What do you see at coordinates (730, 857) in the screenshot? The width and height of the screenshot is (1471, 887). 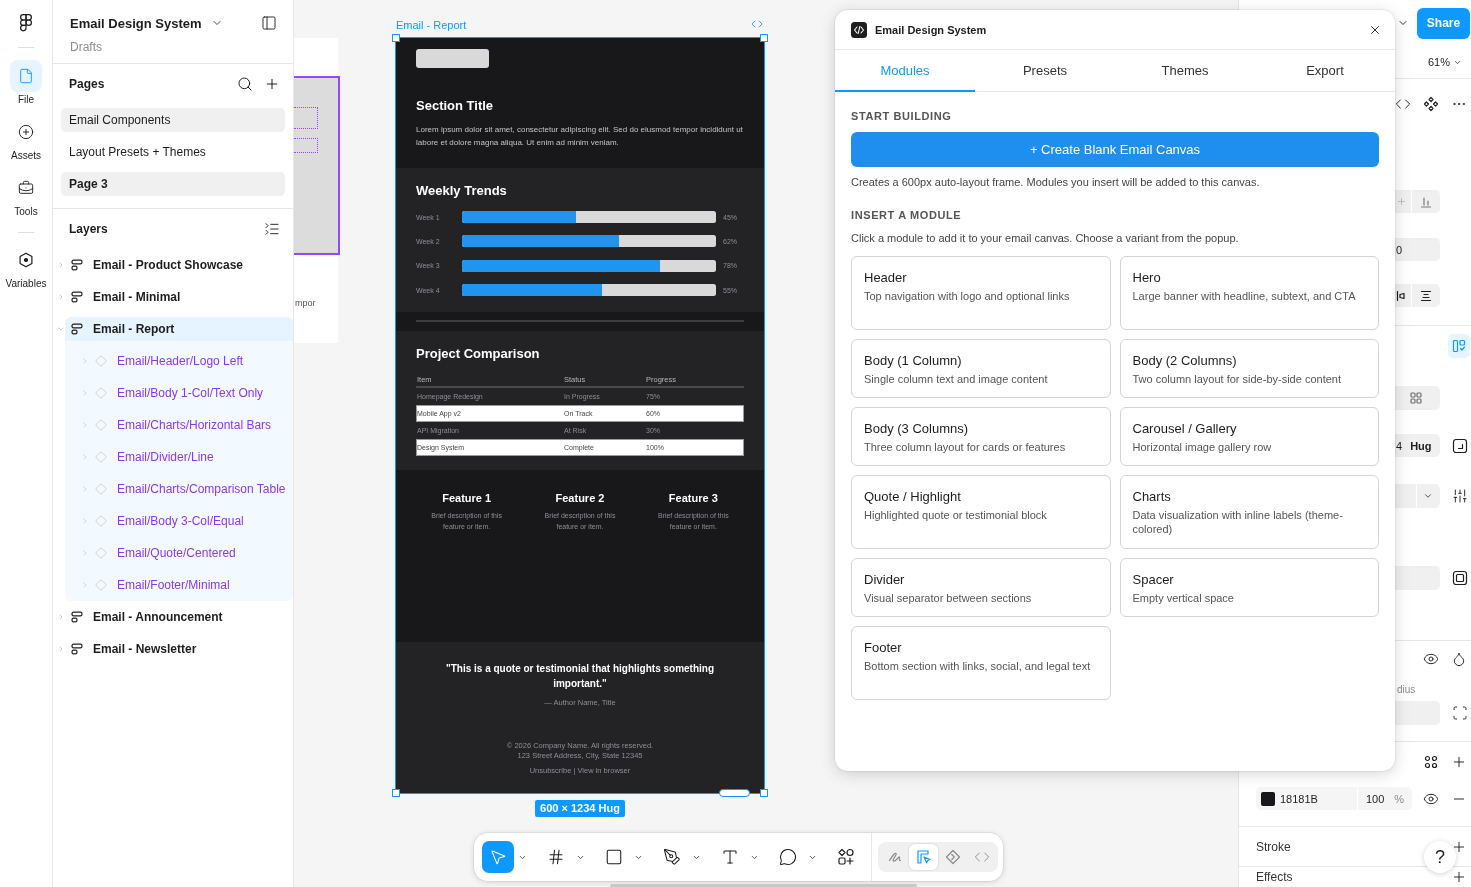 I see `text-icon` at bounding box center [730, 857].